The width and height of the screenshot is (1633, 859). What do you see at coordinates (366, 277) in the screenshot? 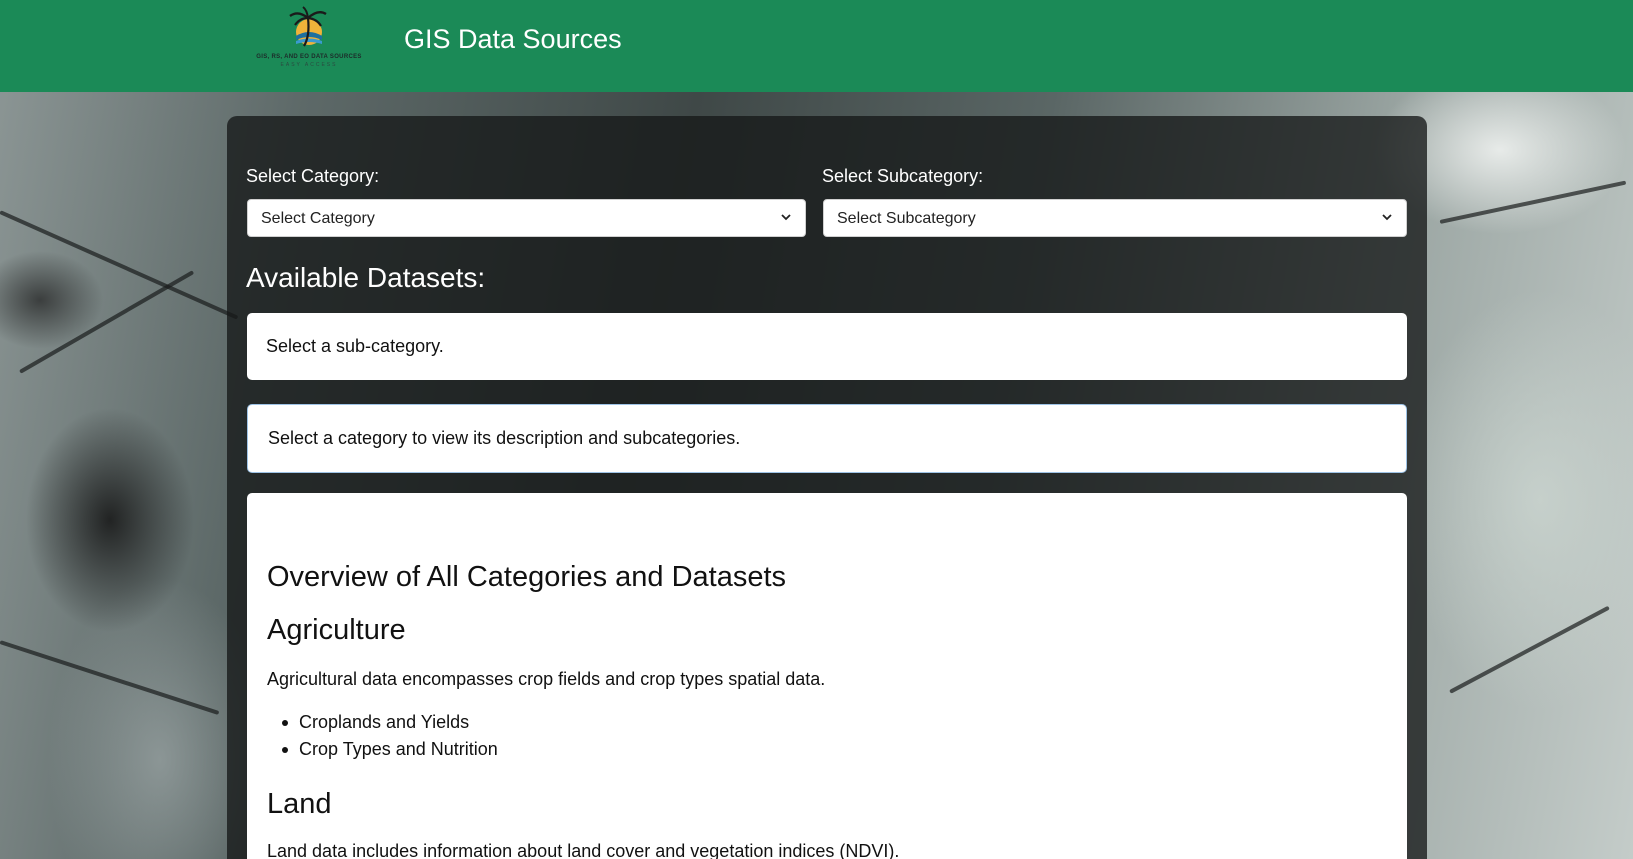
I see `available-datasets-heading: Available Datasets:` at bounding box center [366, 277].